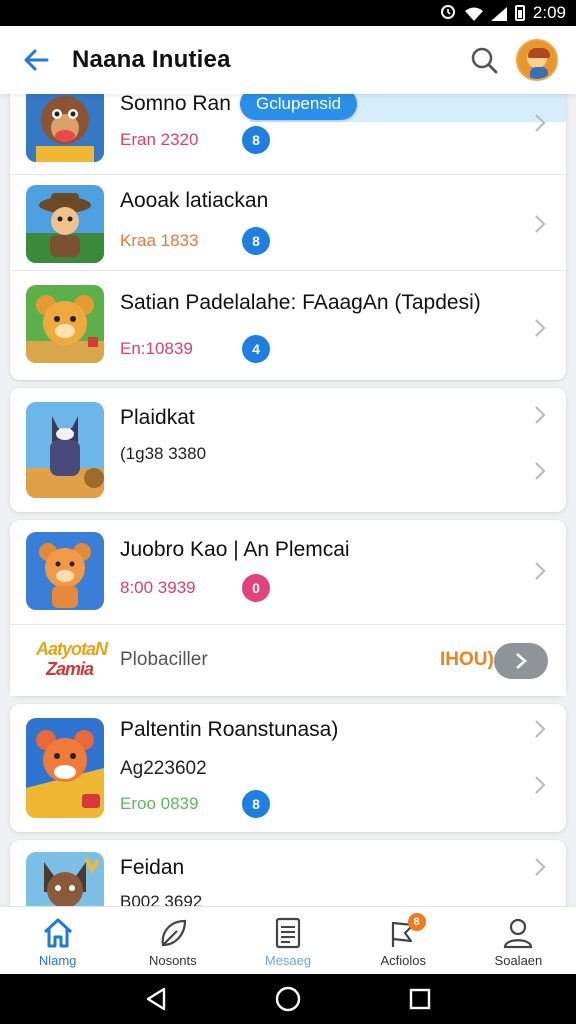  I want to click on nav-fifth: Soalaen, so click(518, 940).